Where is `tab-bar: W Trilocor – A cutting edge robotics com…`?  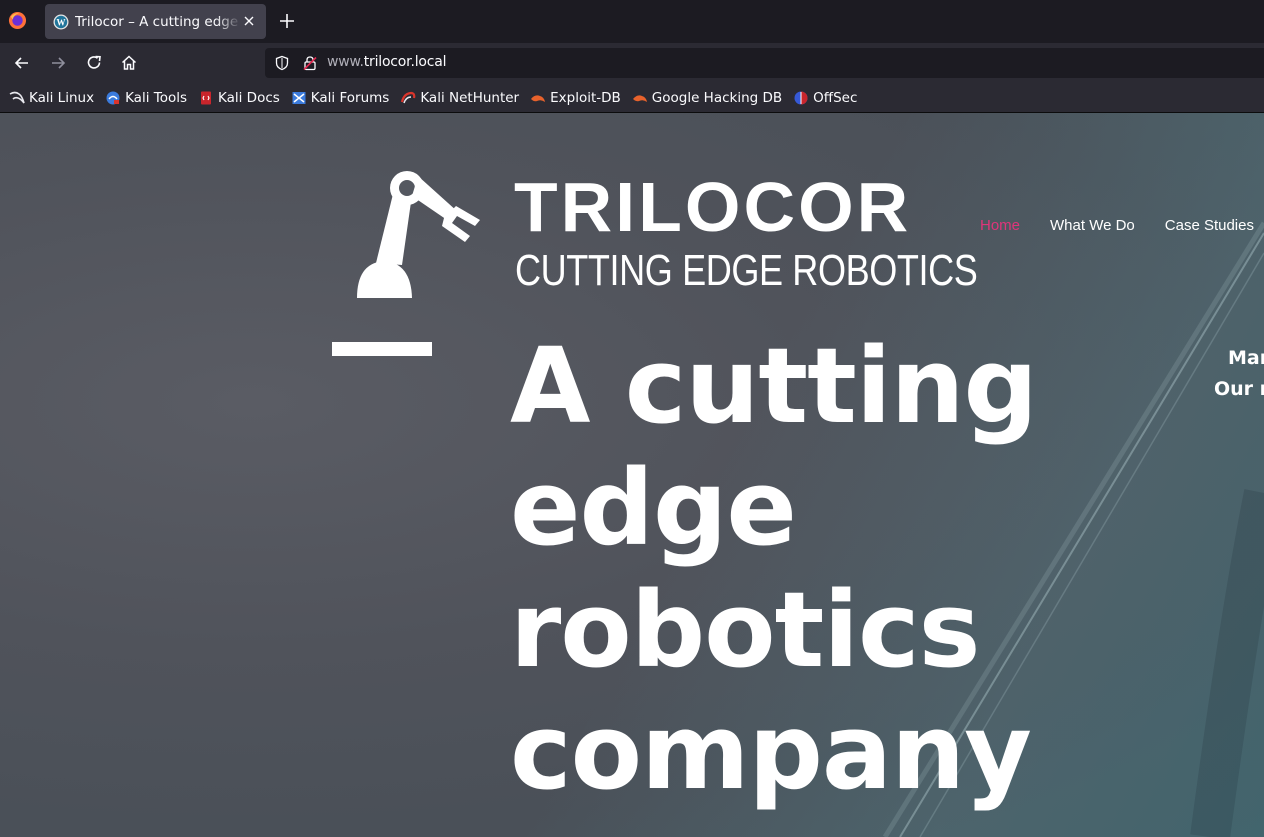
tab-bar: W Trilocor – A cutting edge robotics com… is located at coordinates (632, 21).